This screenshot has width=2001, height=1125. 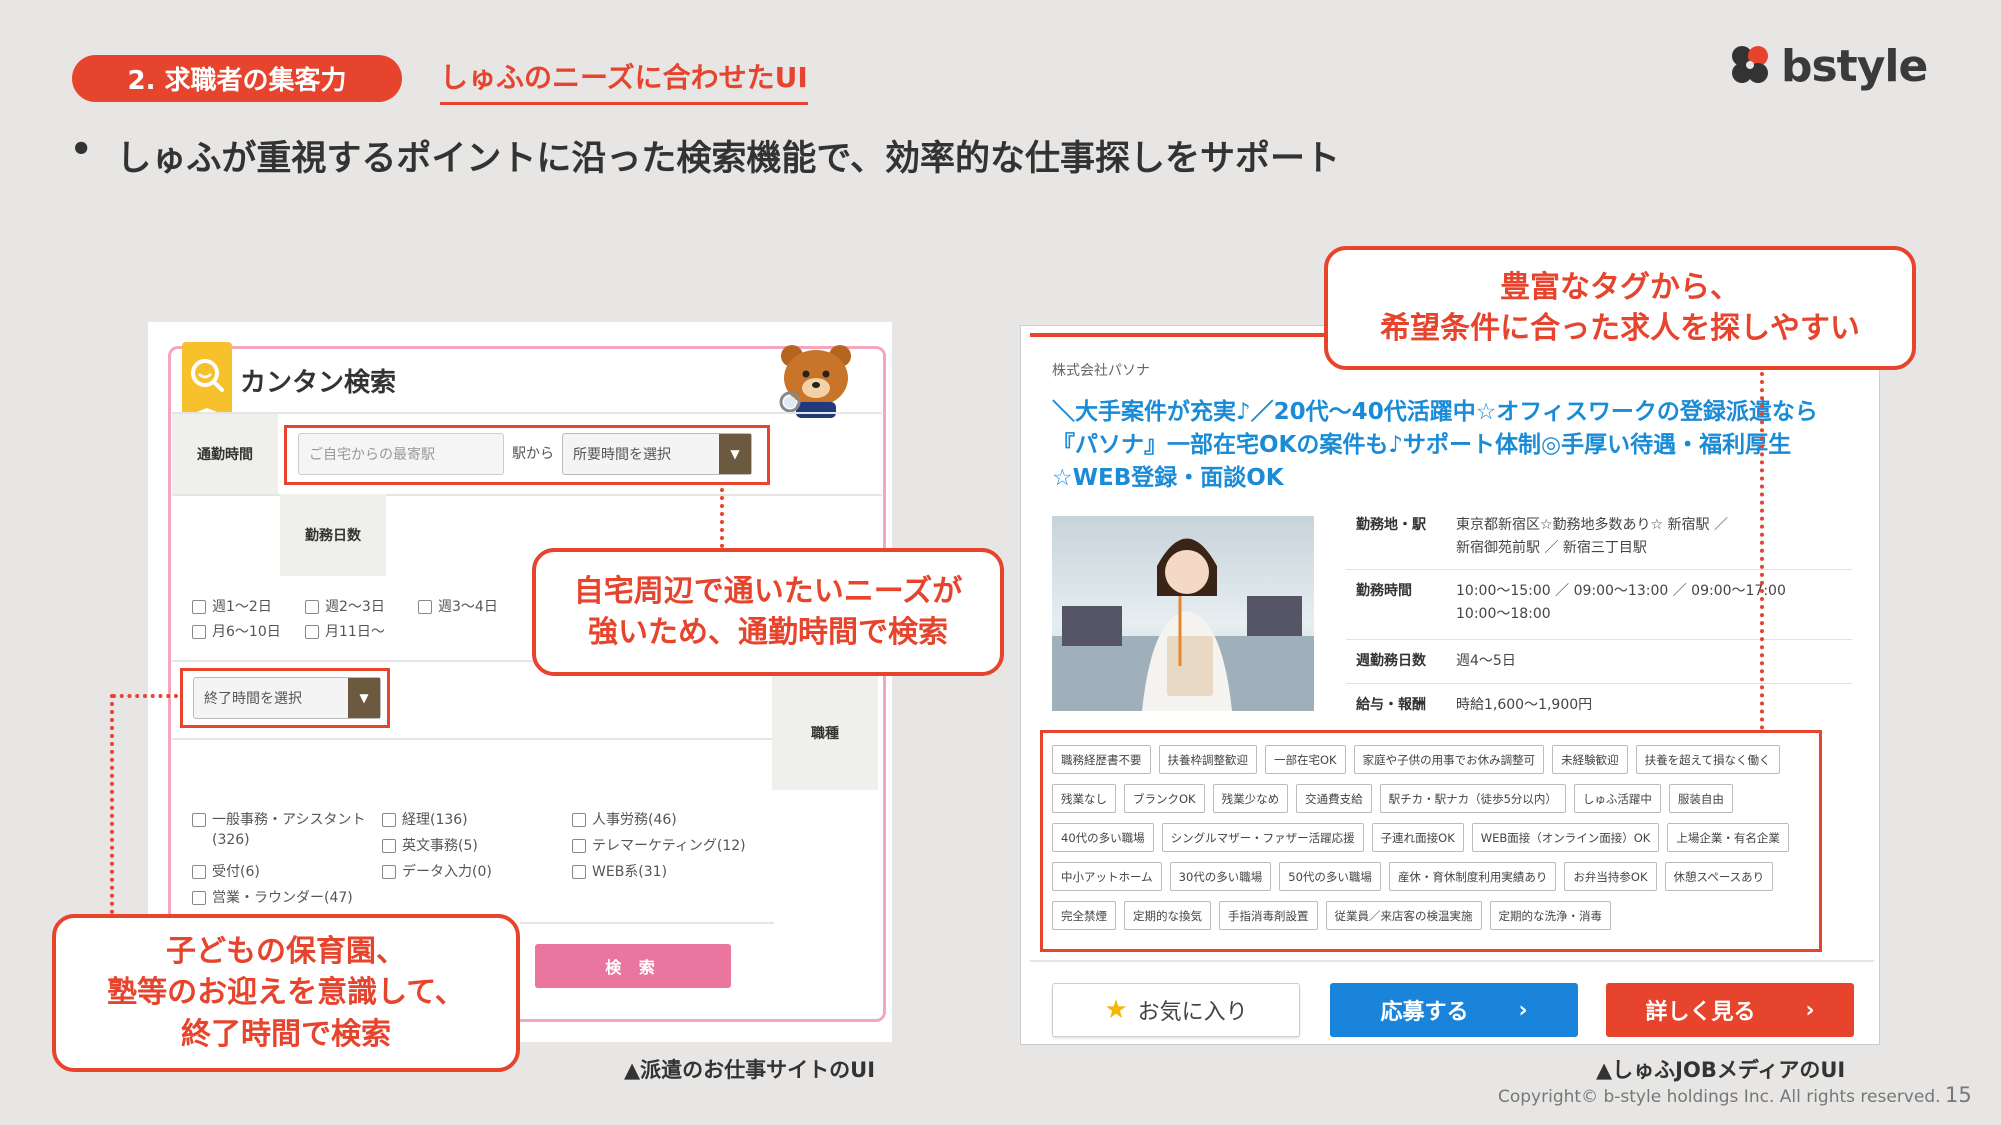 I want to click on job-option: 一般事務・アシスタント(326), so click(x=282, y=830).